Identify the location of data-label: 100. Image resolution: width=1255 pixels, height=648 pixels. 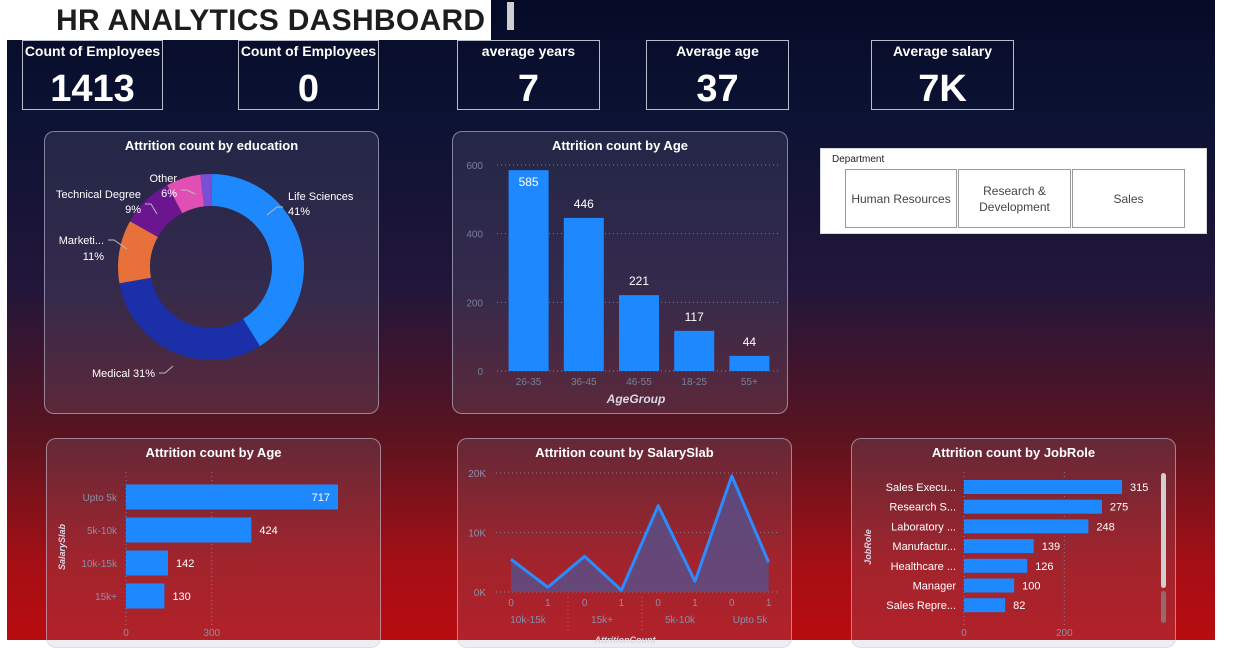
(1031, 587).